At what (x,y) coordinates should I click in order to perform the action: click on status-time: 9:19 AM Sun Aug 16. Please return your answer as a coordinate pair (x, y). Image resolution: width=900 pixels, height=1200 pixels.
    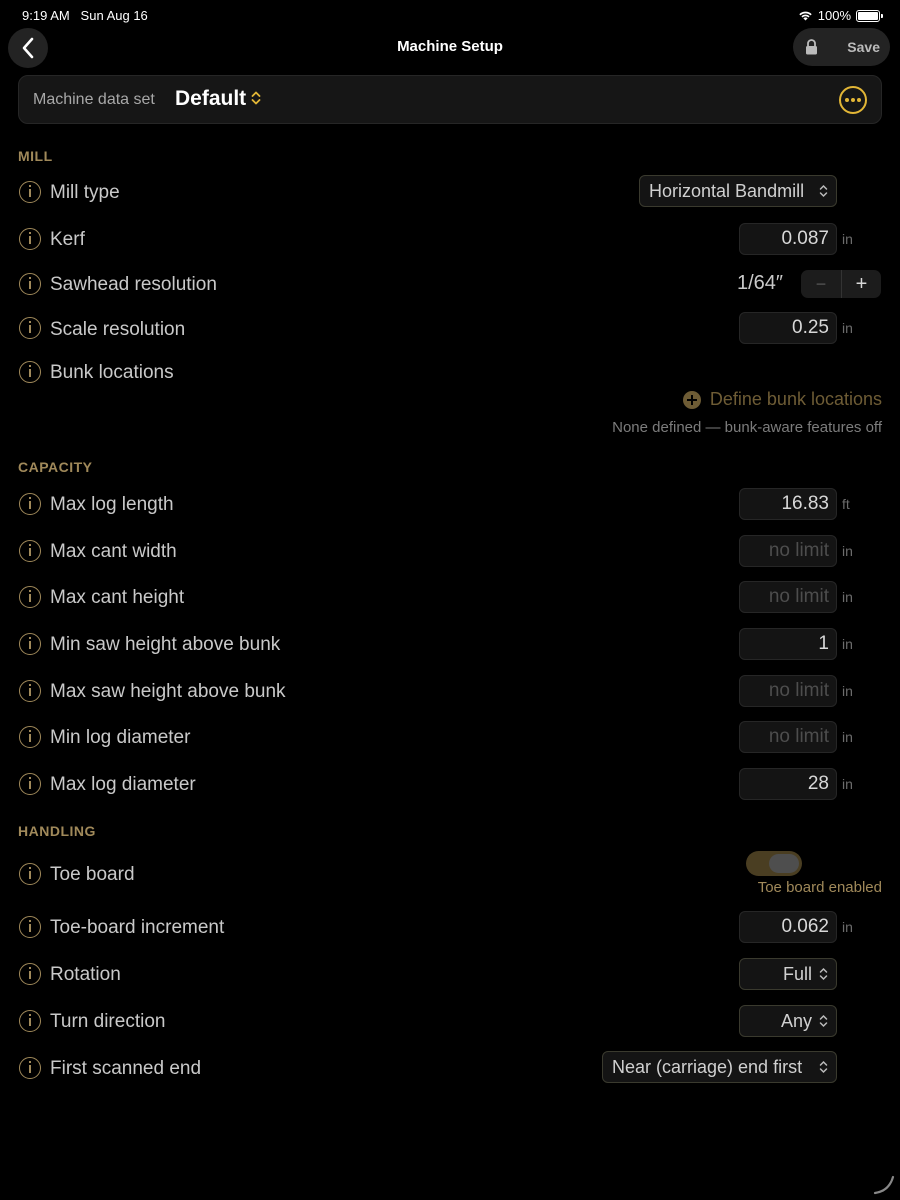
    Looking at the image, I should click on (85, 15).